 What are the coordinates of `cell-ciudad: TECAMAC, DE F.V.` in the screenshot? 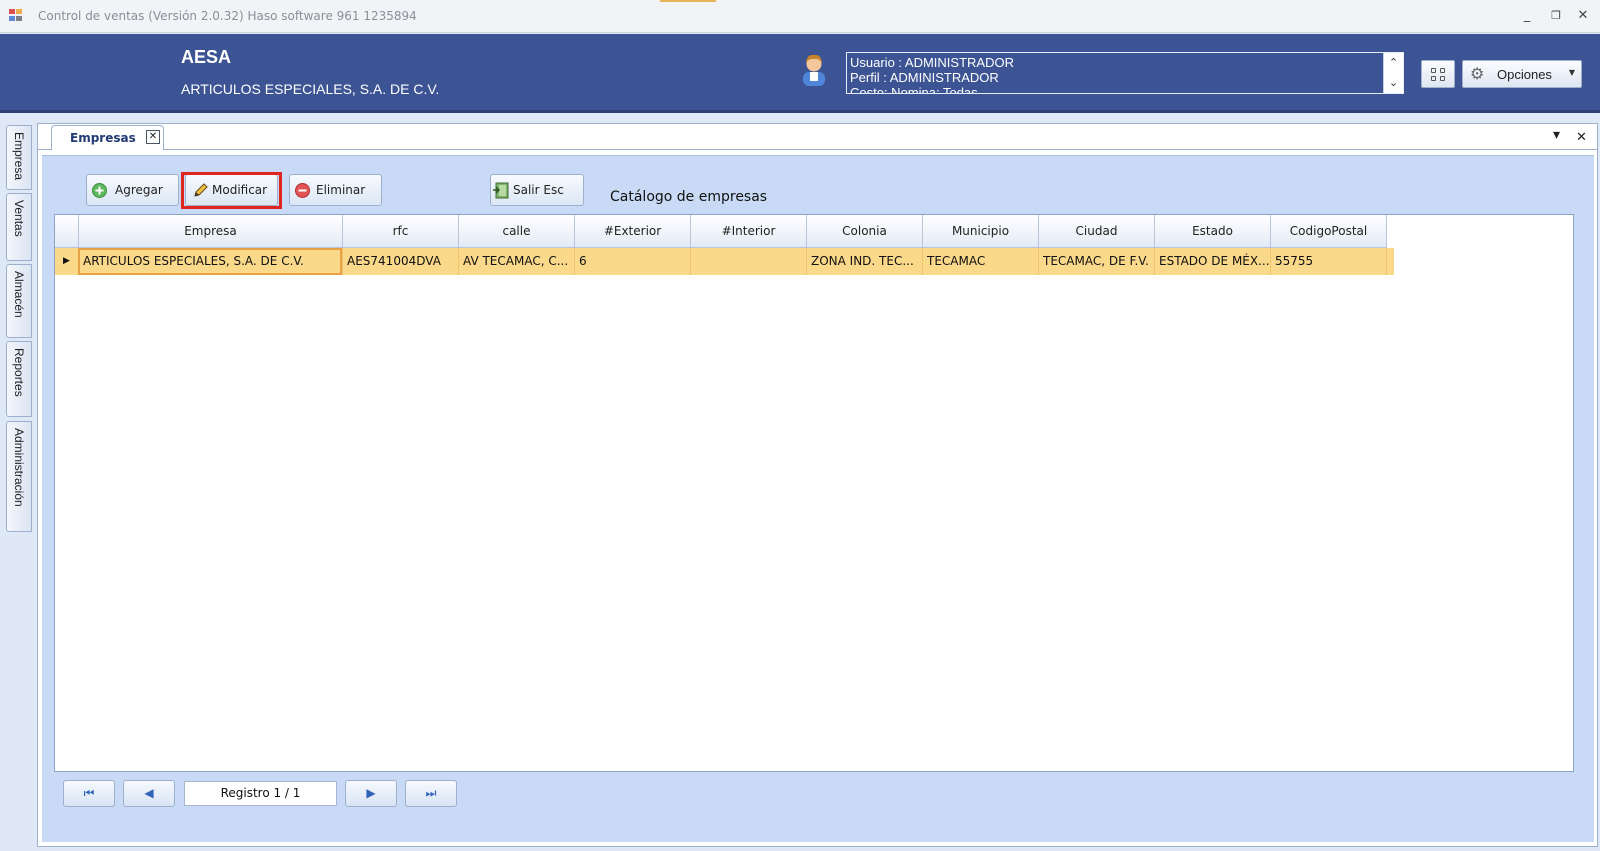 It's located at (1097, 261).